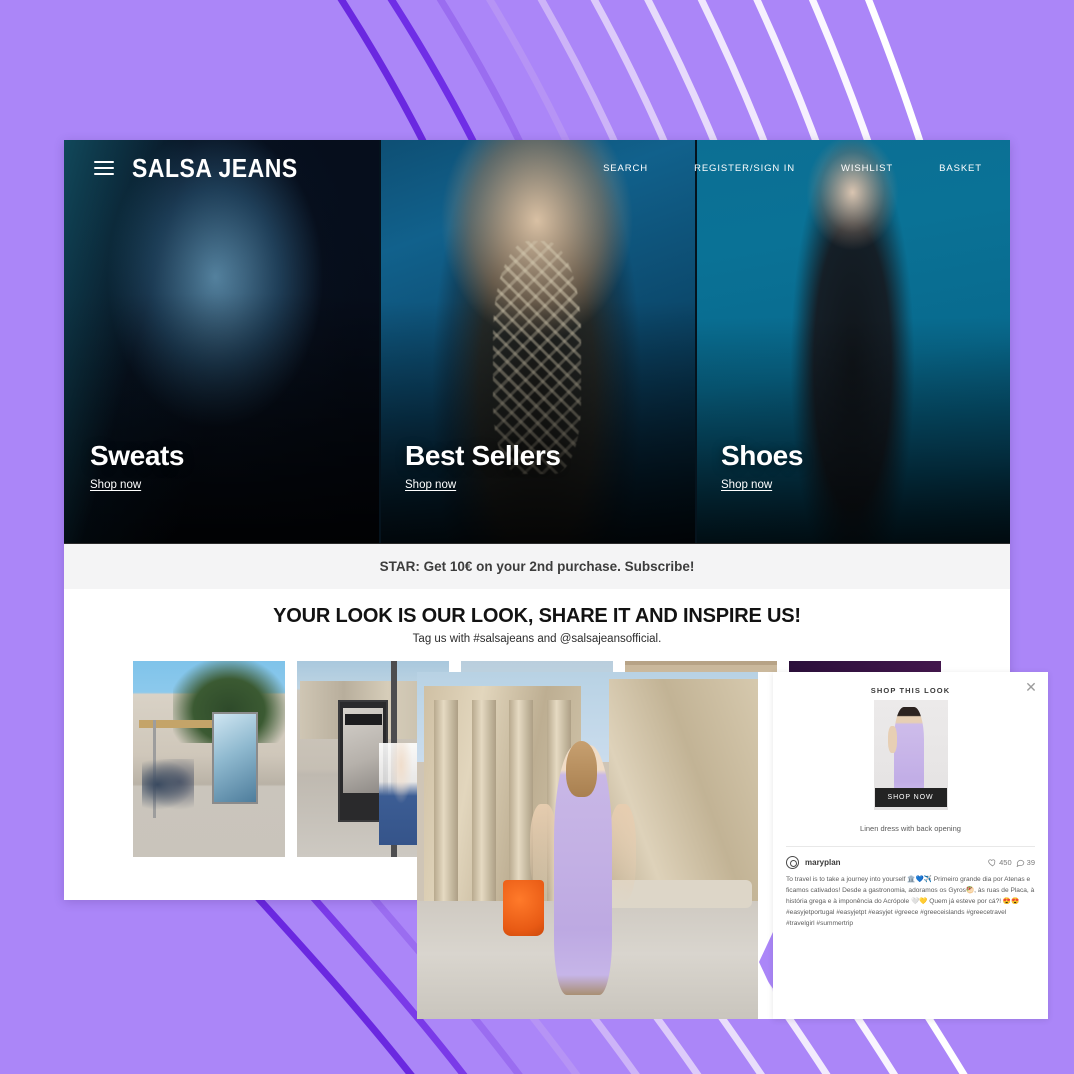 The image size is (1074, 1074). Describe the element at coordinates (363, 719) in the screenshot. I see `thumb2-poster-label` at that location.